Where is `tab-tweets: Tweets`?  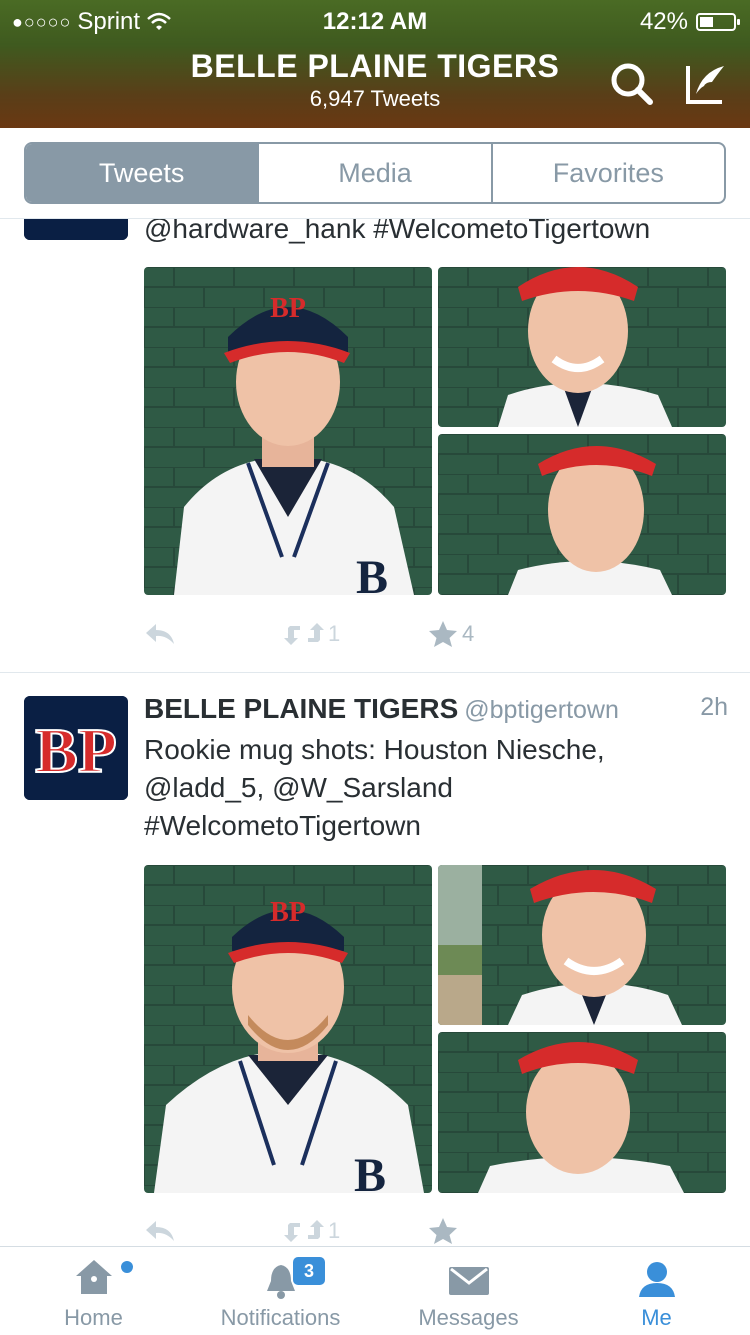 tab-tweets: Tweets is located at coordinates (142, 173).